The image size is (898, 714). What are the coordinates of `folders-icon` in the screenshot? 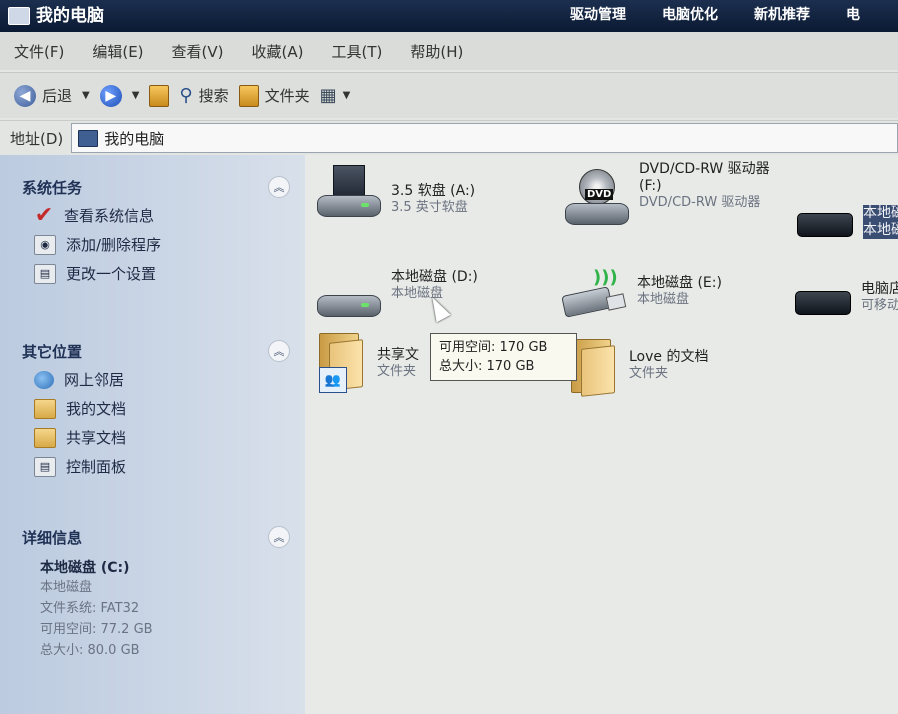 It's located at (248, 95).